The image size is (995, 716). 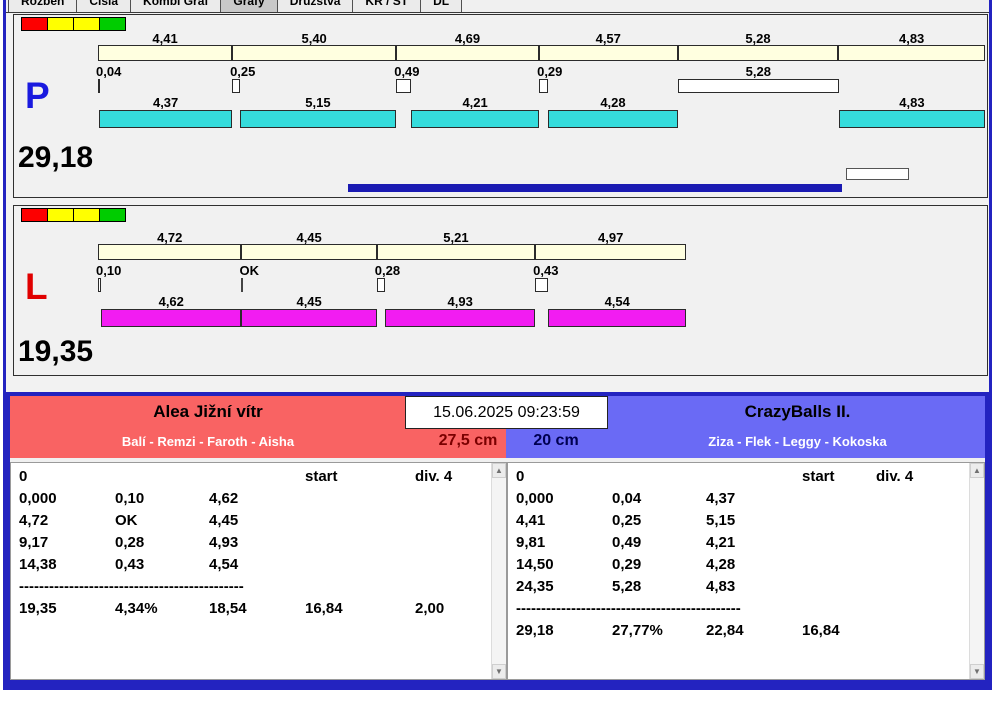 I want to click on result-cell: 4,93, so click(x=224, y=542).